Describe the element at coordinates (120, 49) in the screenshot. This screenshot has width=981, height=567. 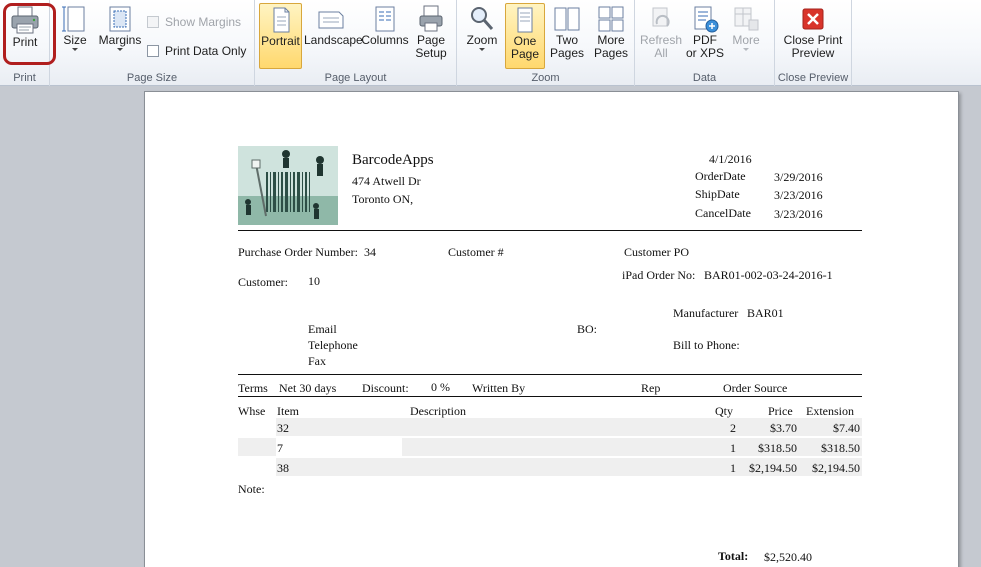
I see `margins-dropdown-arrow-icon` at that location.